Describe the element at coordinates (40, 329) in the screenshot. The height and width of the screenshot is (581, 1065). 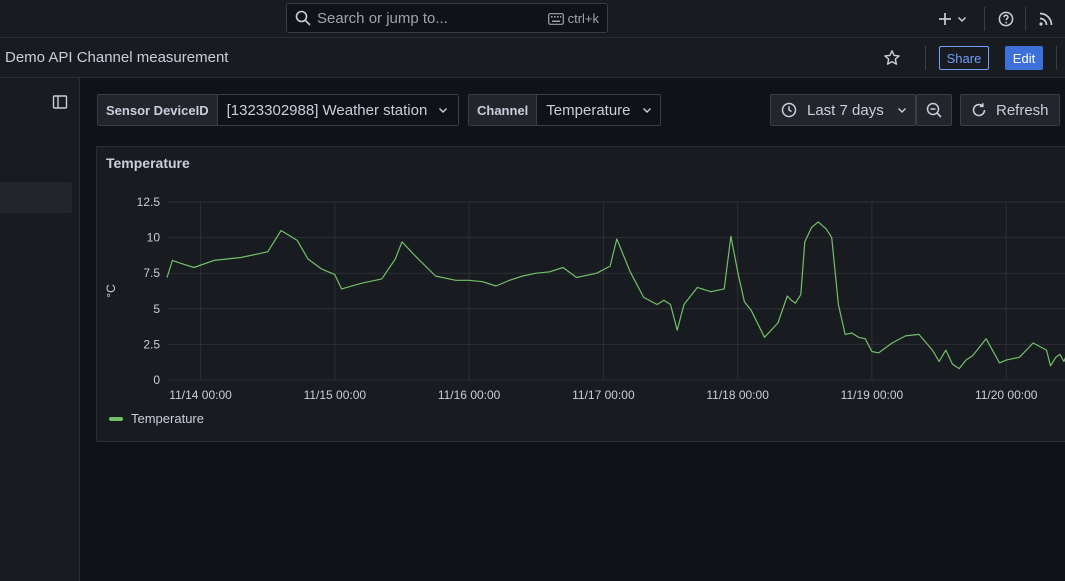
I see `sidebar` at that location.